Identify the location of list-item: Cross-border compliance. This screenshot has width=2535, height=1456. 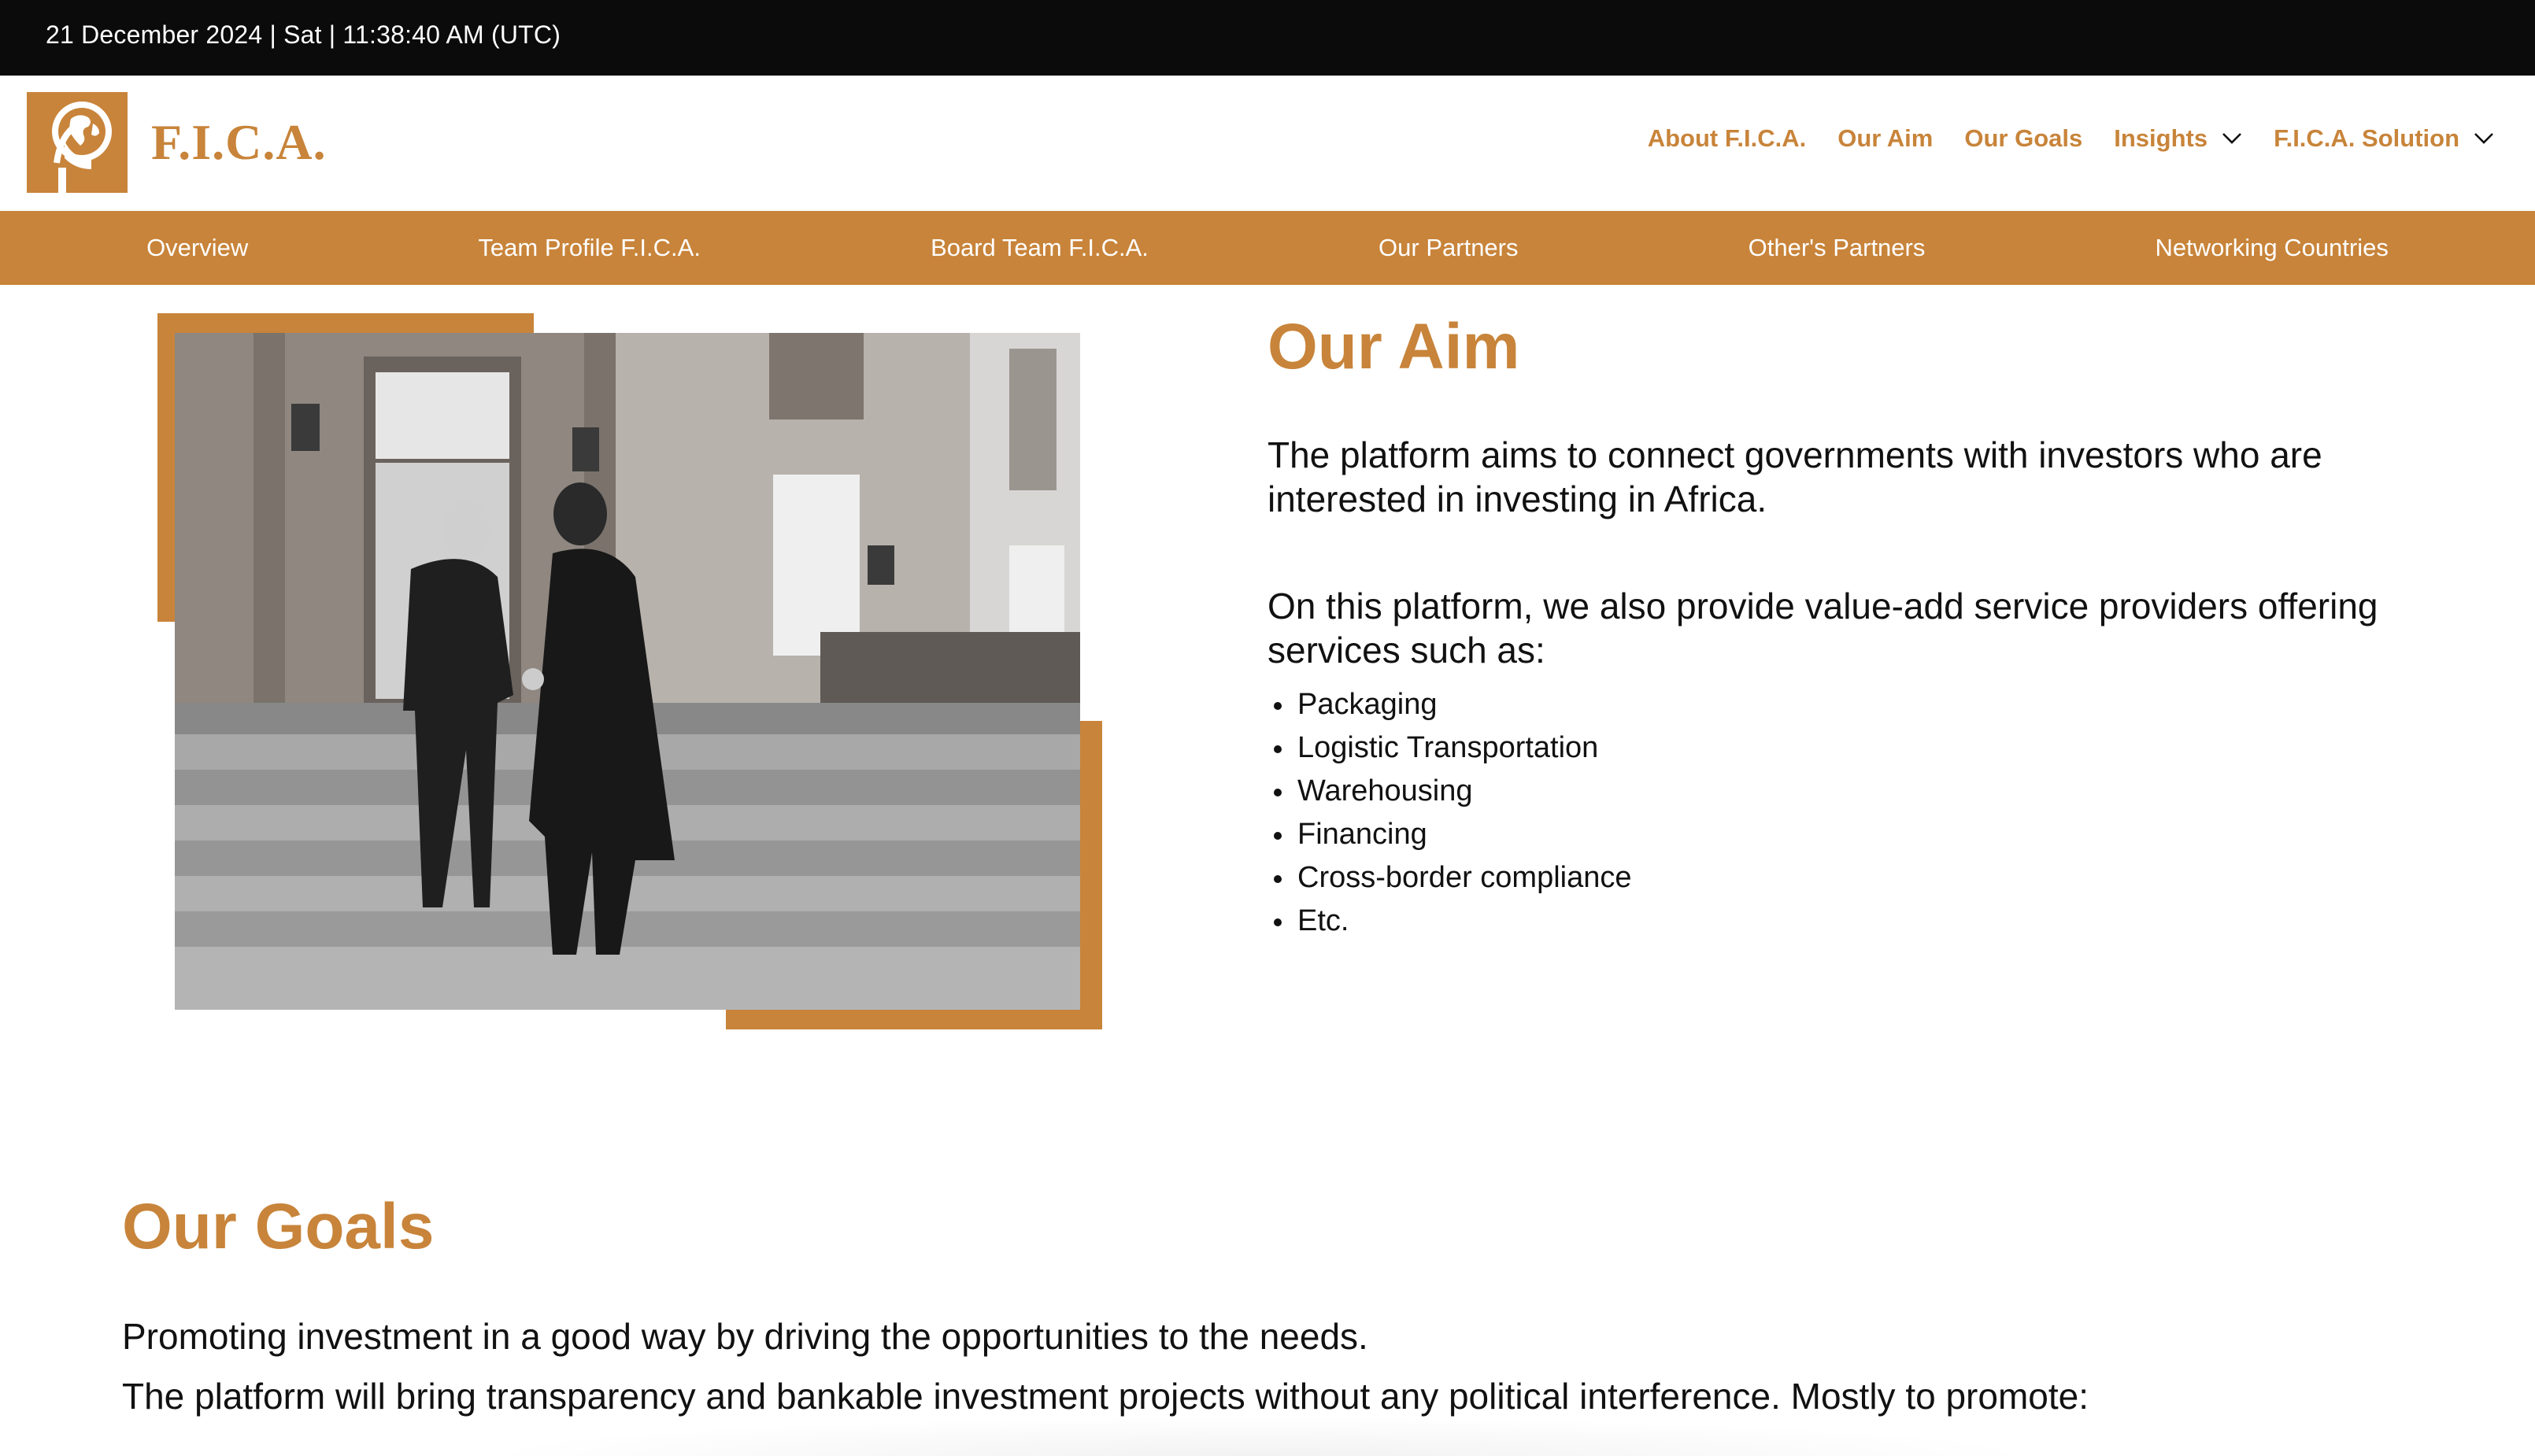
(1858, 878).